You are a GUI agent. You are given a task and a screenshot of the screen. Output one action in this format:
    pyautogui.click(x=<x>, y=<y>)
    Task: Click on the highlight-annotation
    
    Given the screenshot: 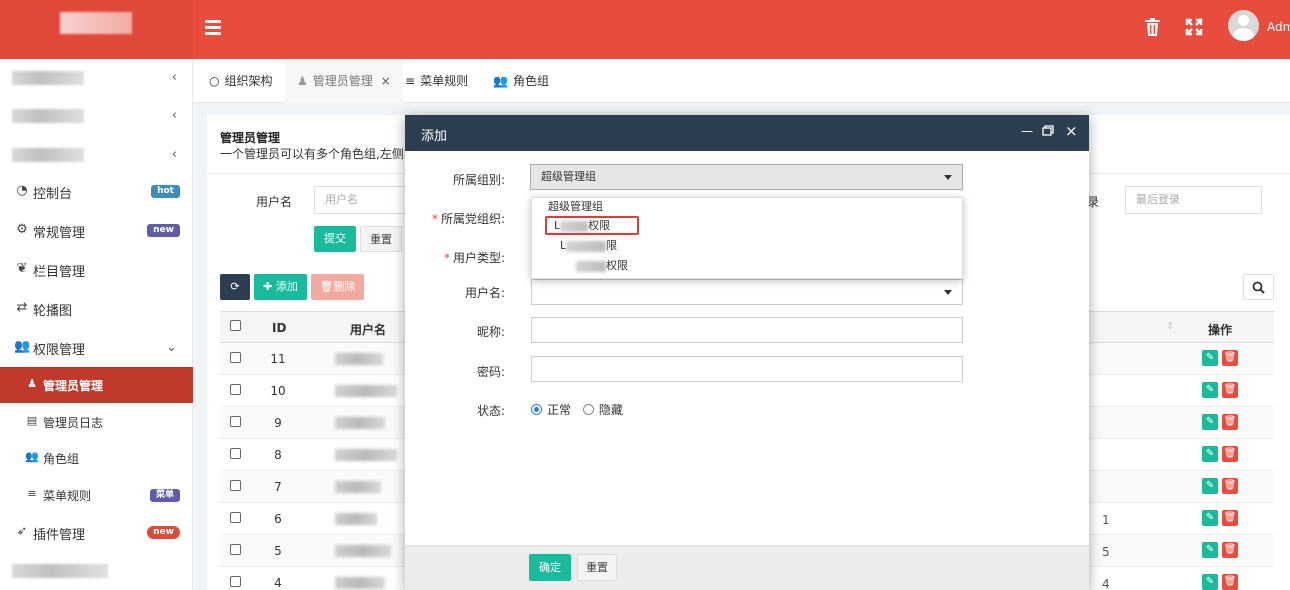 What is the action you would take?
    pyautogui.click(x=592, y=225)
    